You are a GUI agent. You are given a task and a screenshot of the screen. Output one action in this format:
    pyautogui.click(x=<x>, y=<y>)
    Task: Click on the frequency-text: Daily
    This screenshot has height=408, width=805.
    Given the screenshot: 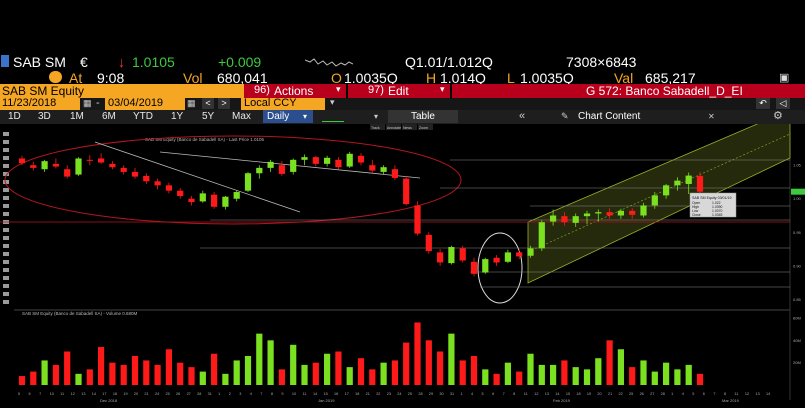 What is the action you would take?
    pyautogui.click(x=278, y=116)
    